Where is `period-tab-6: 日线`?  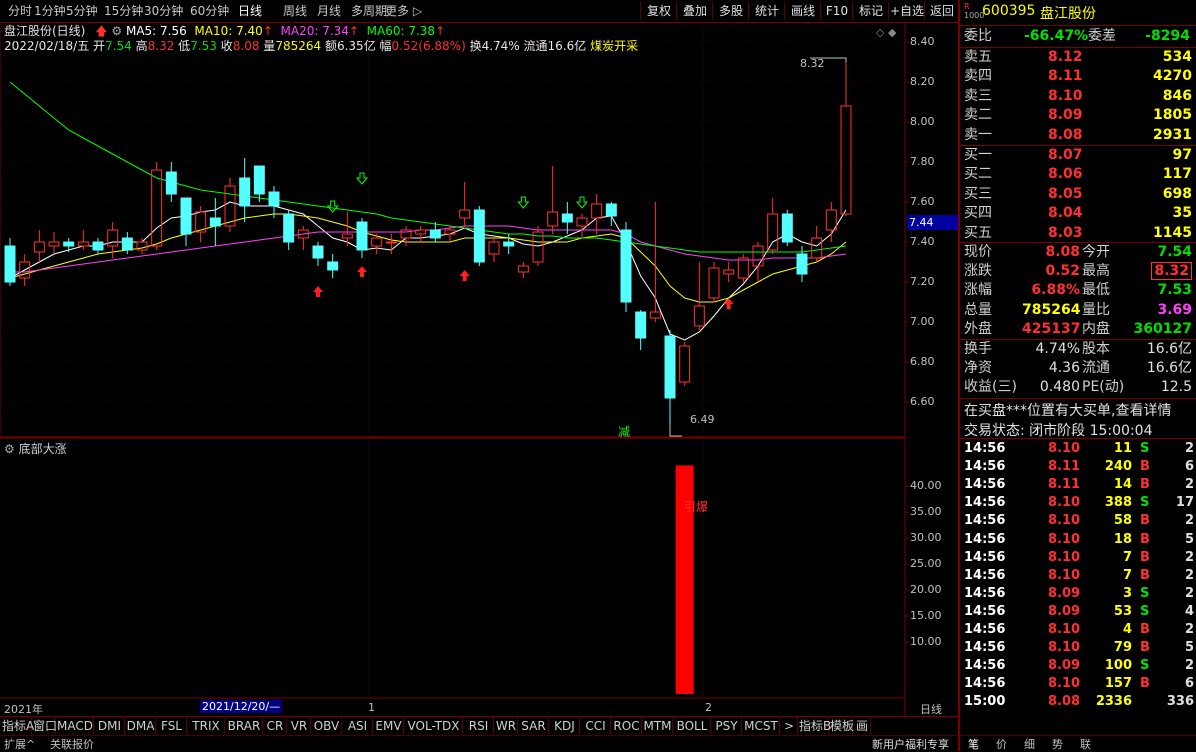
period-tab-6: 日线 is located at coordinates (250, 11).